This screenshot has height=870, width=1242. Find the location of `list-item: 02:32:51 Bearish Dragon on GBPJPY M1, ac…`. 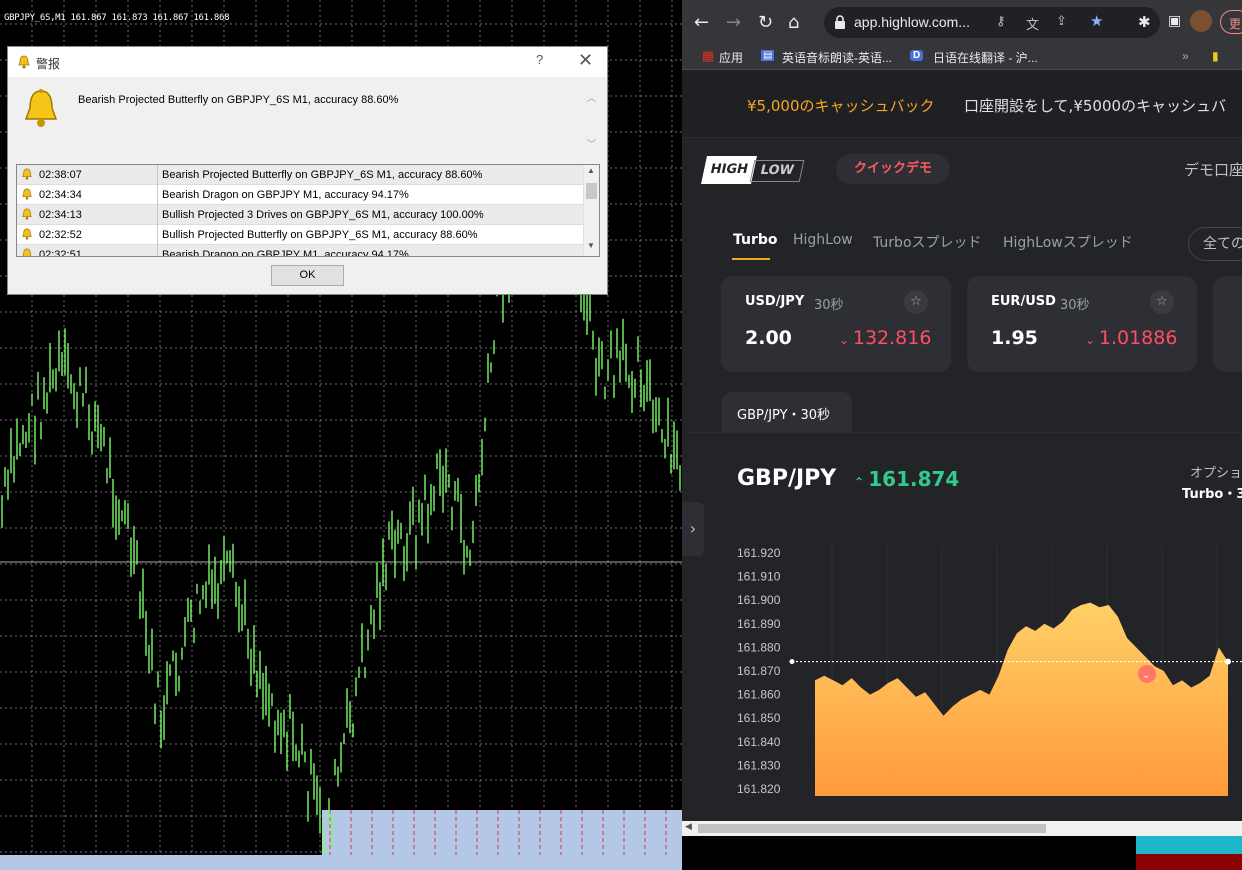

list-item: 02:32:51 Bearish Dragon on GBPJPY M1, ac… is located at coordinates (308, 251).